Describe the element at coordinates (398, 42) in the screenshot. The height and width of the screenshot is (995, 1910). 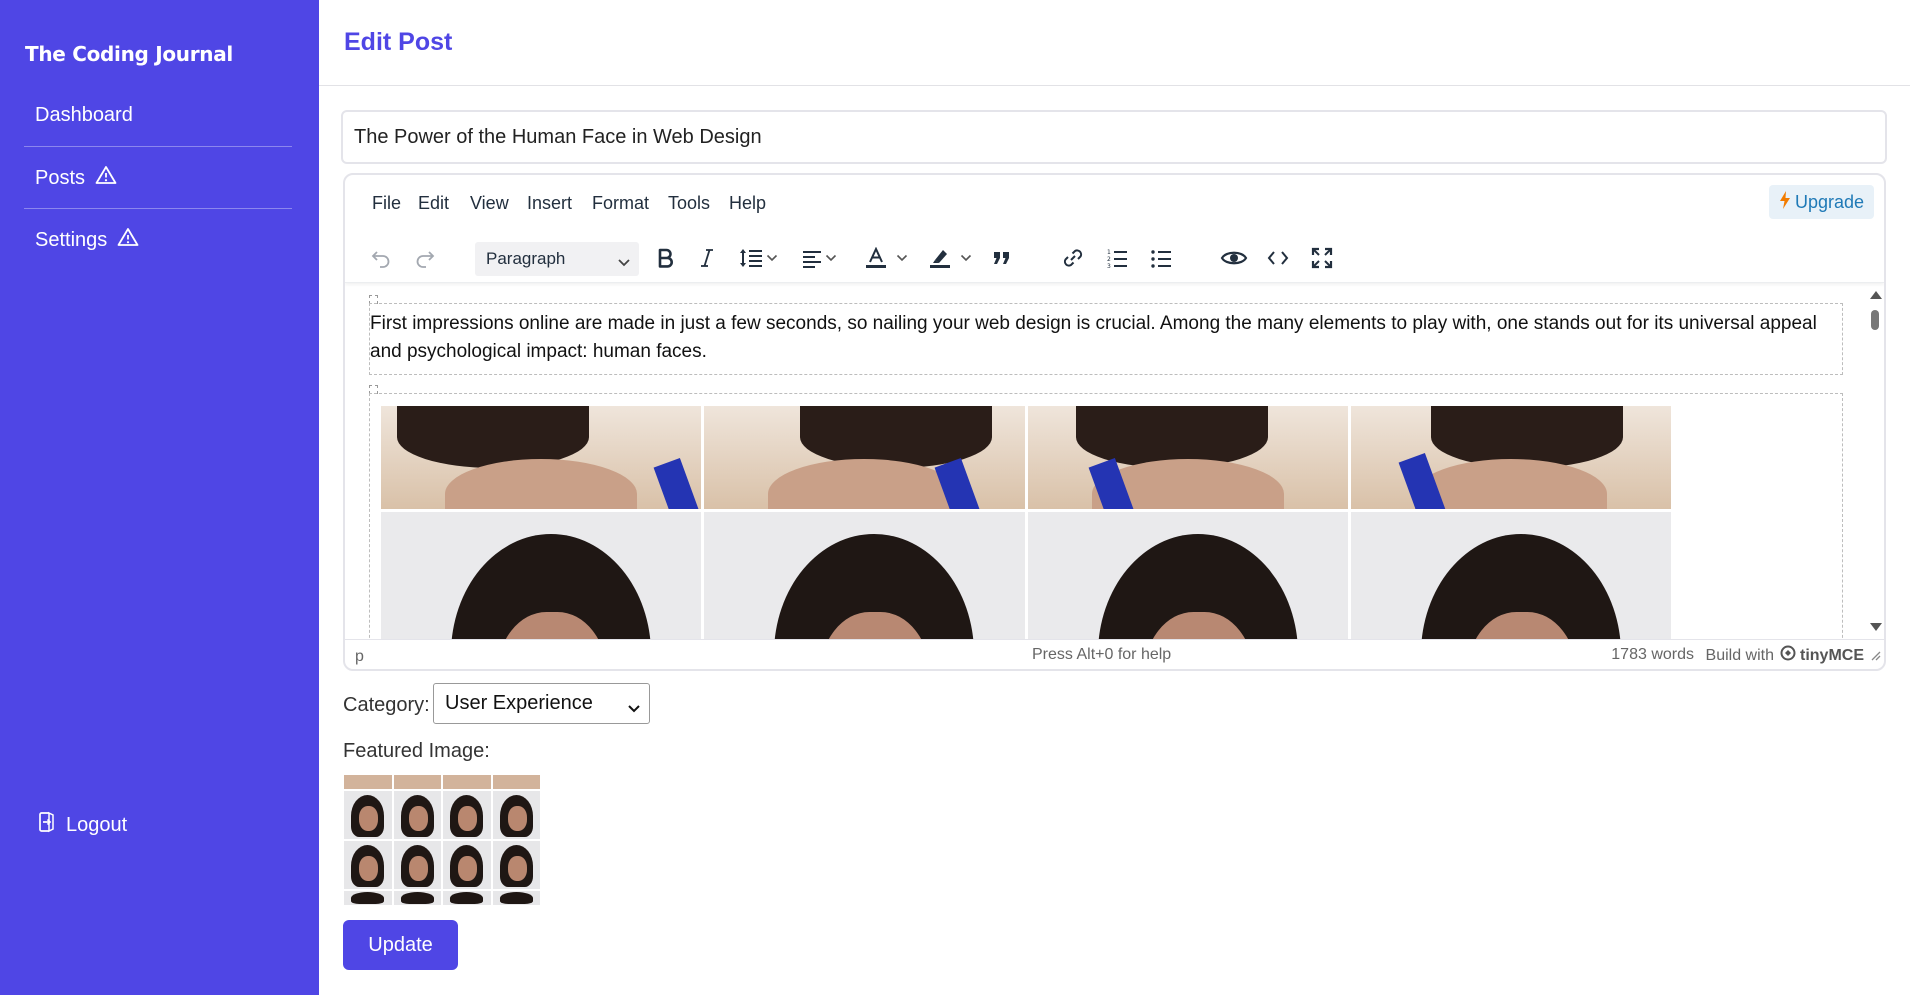
I see `page-title: Edit Post` at that location.